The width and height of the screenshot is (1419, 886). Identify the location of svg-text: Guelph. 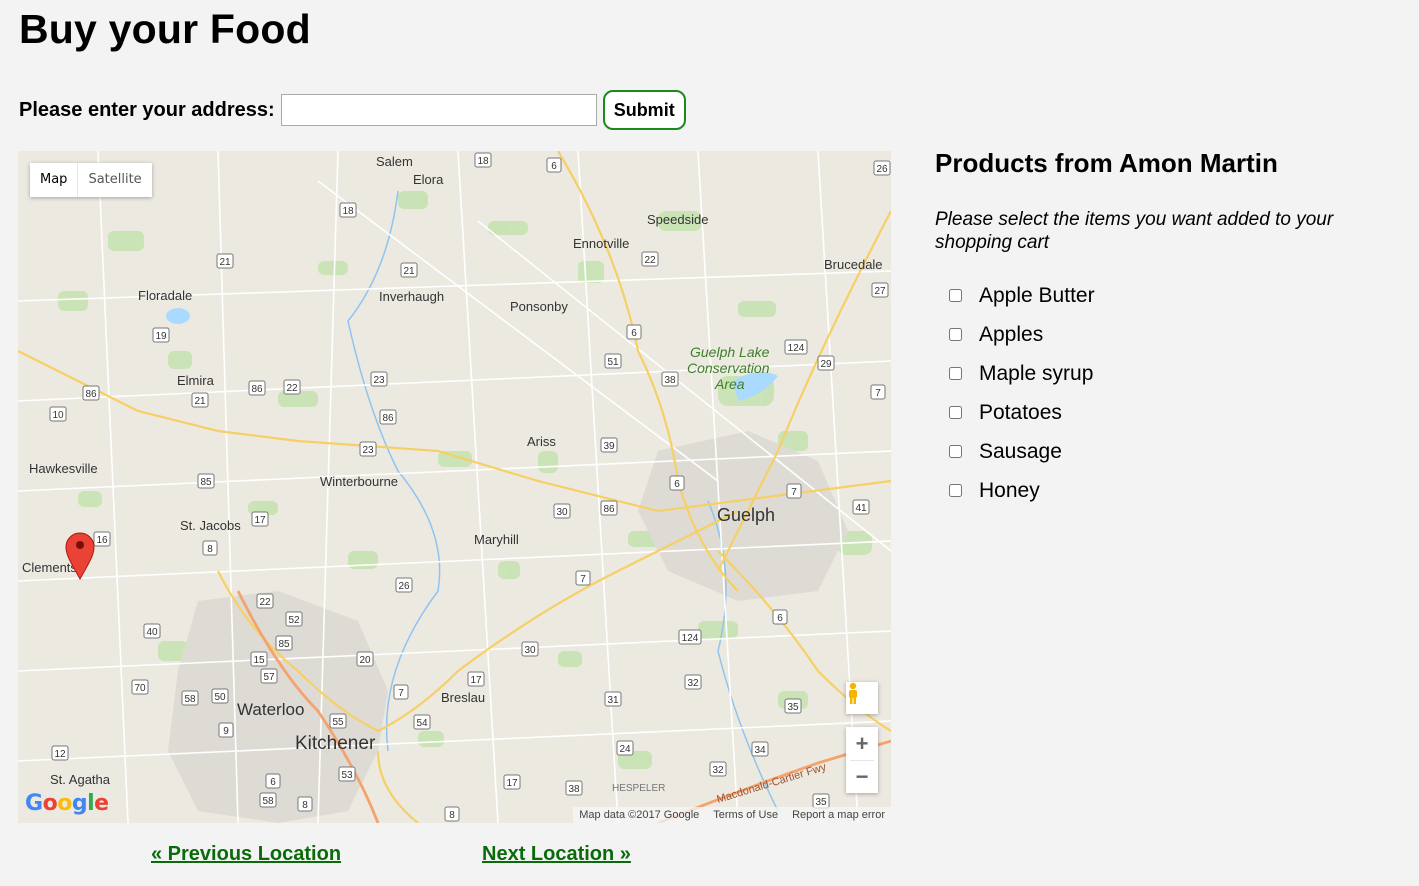
(746, 515).